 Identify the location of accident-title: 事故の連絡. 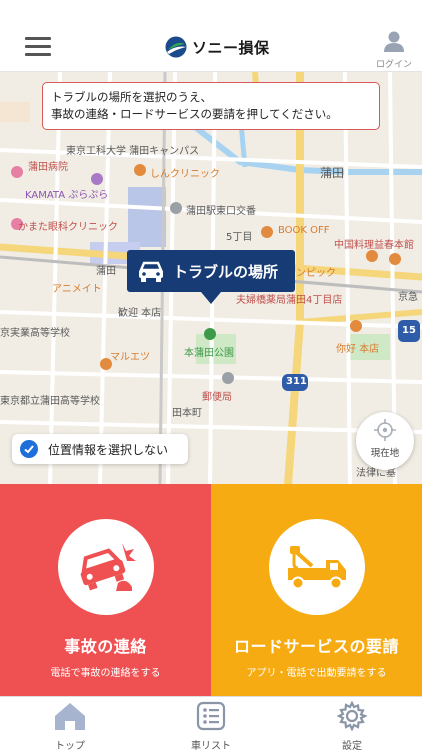
(105, 646).